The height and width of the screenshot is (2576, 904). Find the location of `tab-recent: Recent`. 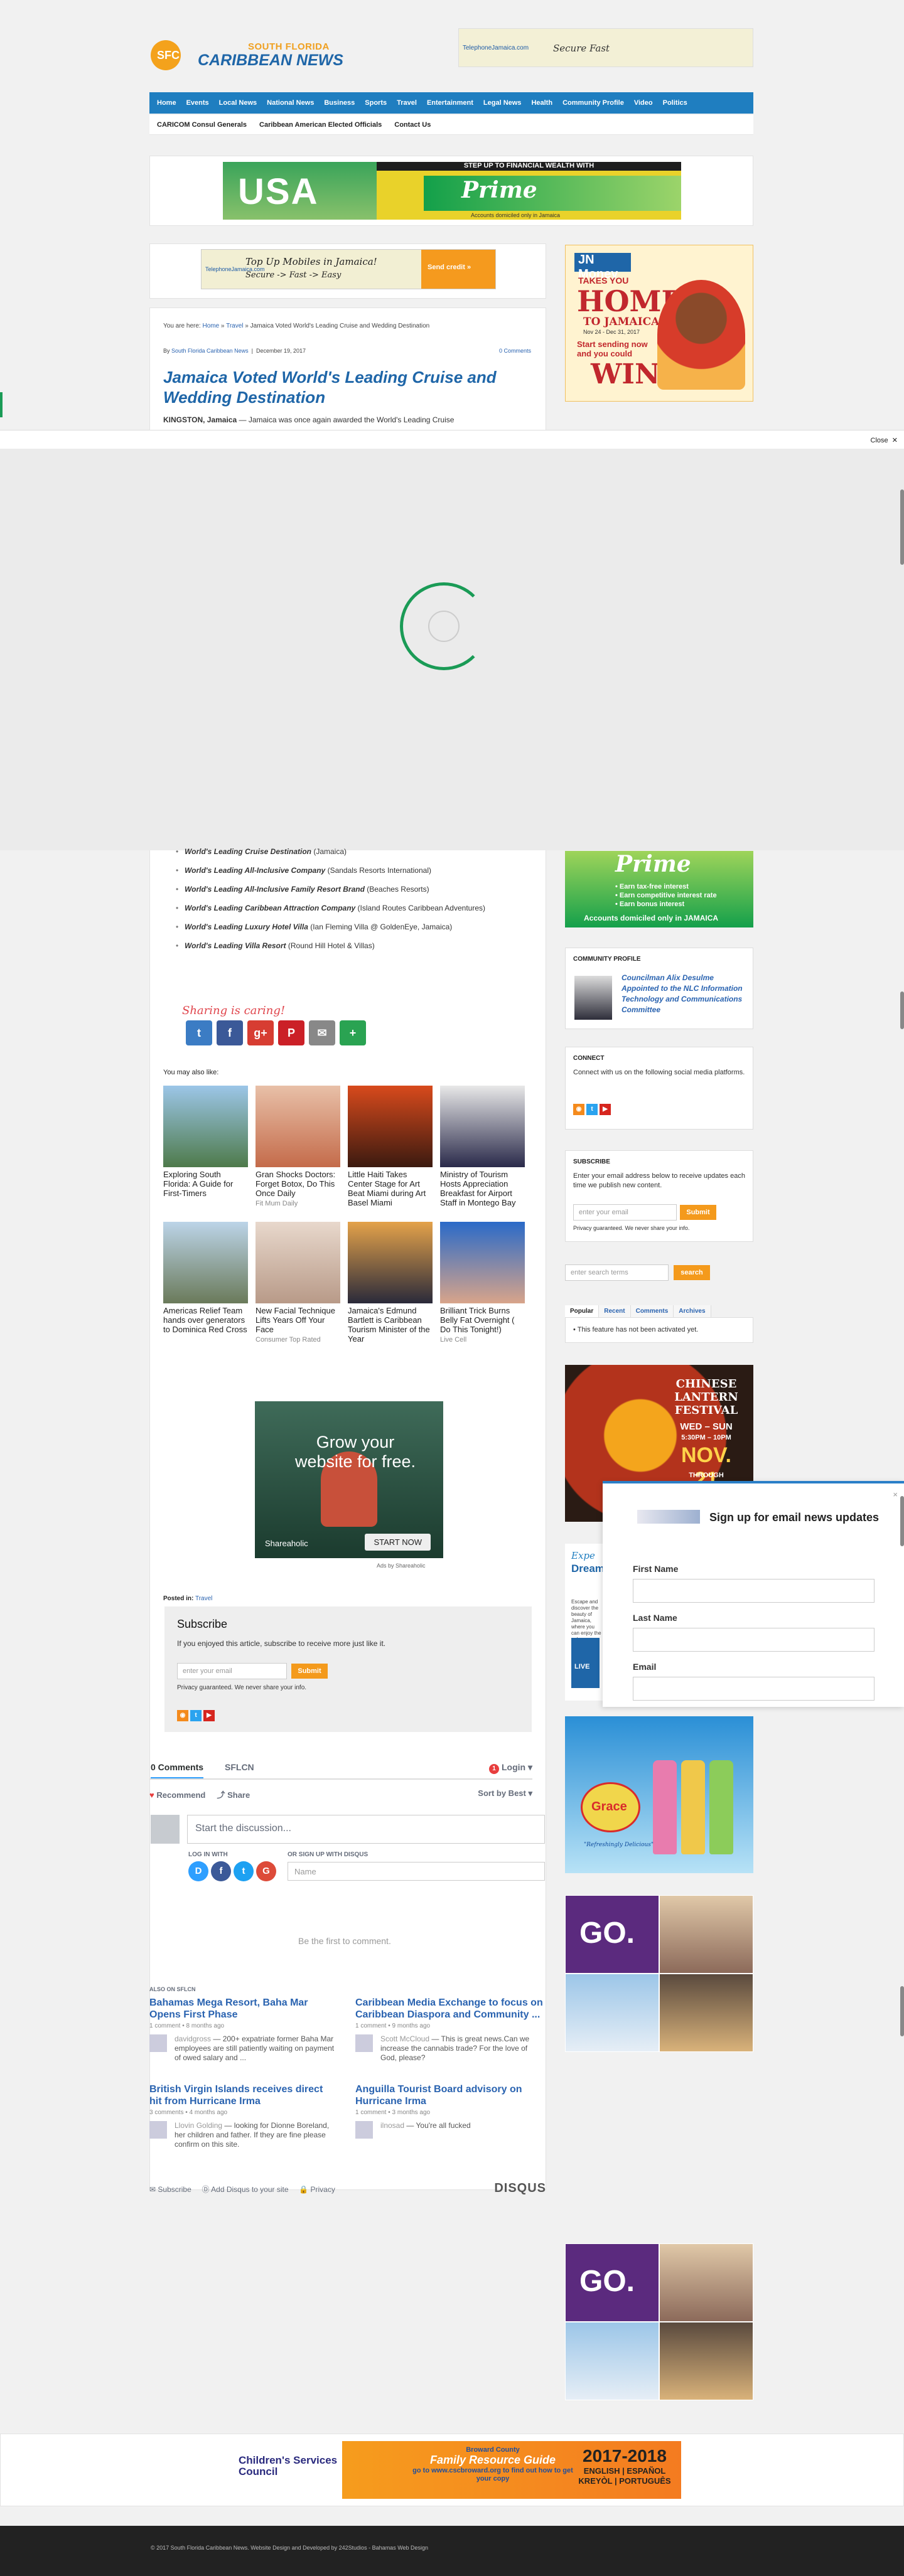

tab-recent: Recent is located at coordinates (615, 1311).